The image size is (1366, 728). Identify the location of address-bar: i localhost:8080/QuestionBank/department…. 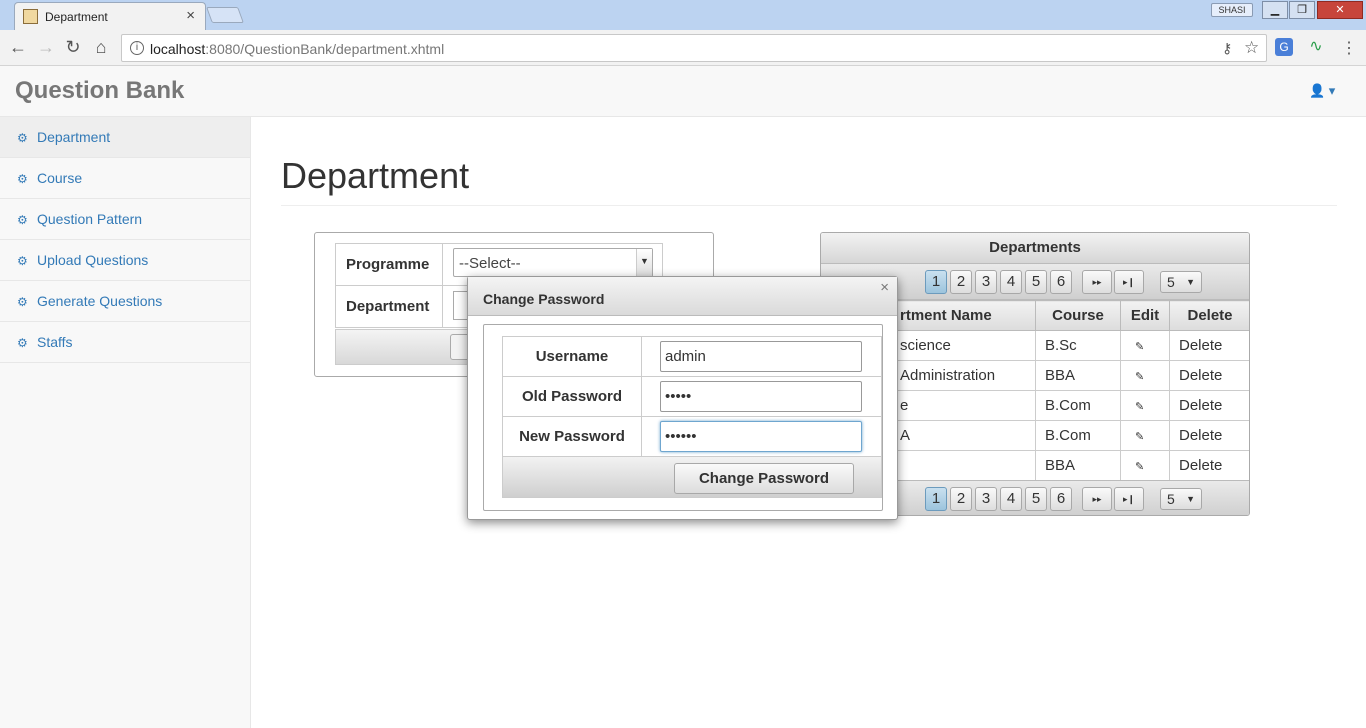
(694, 48).